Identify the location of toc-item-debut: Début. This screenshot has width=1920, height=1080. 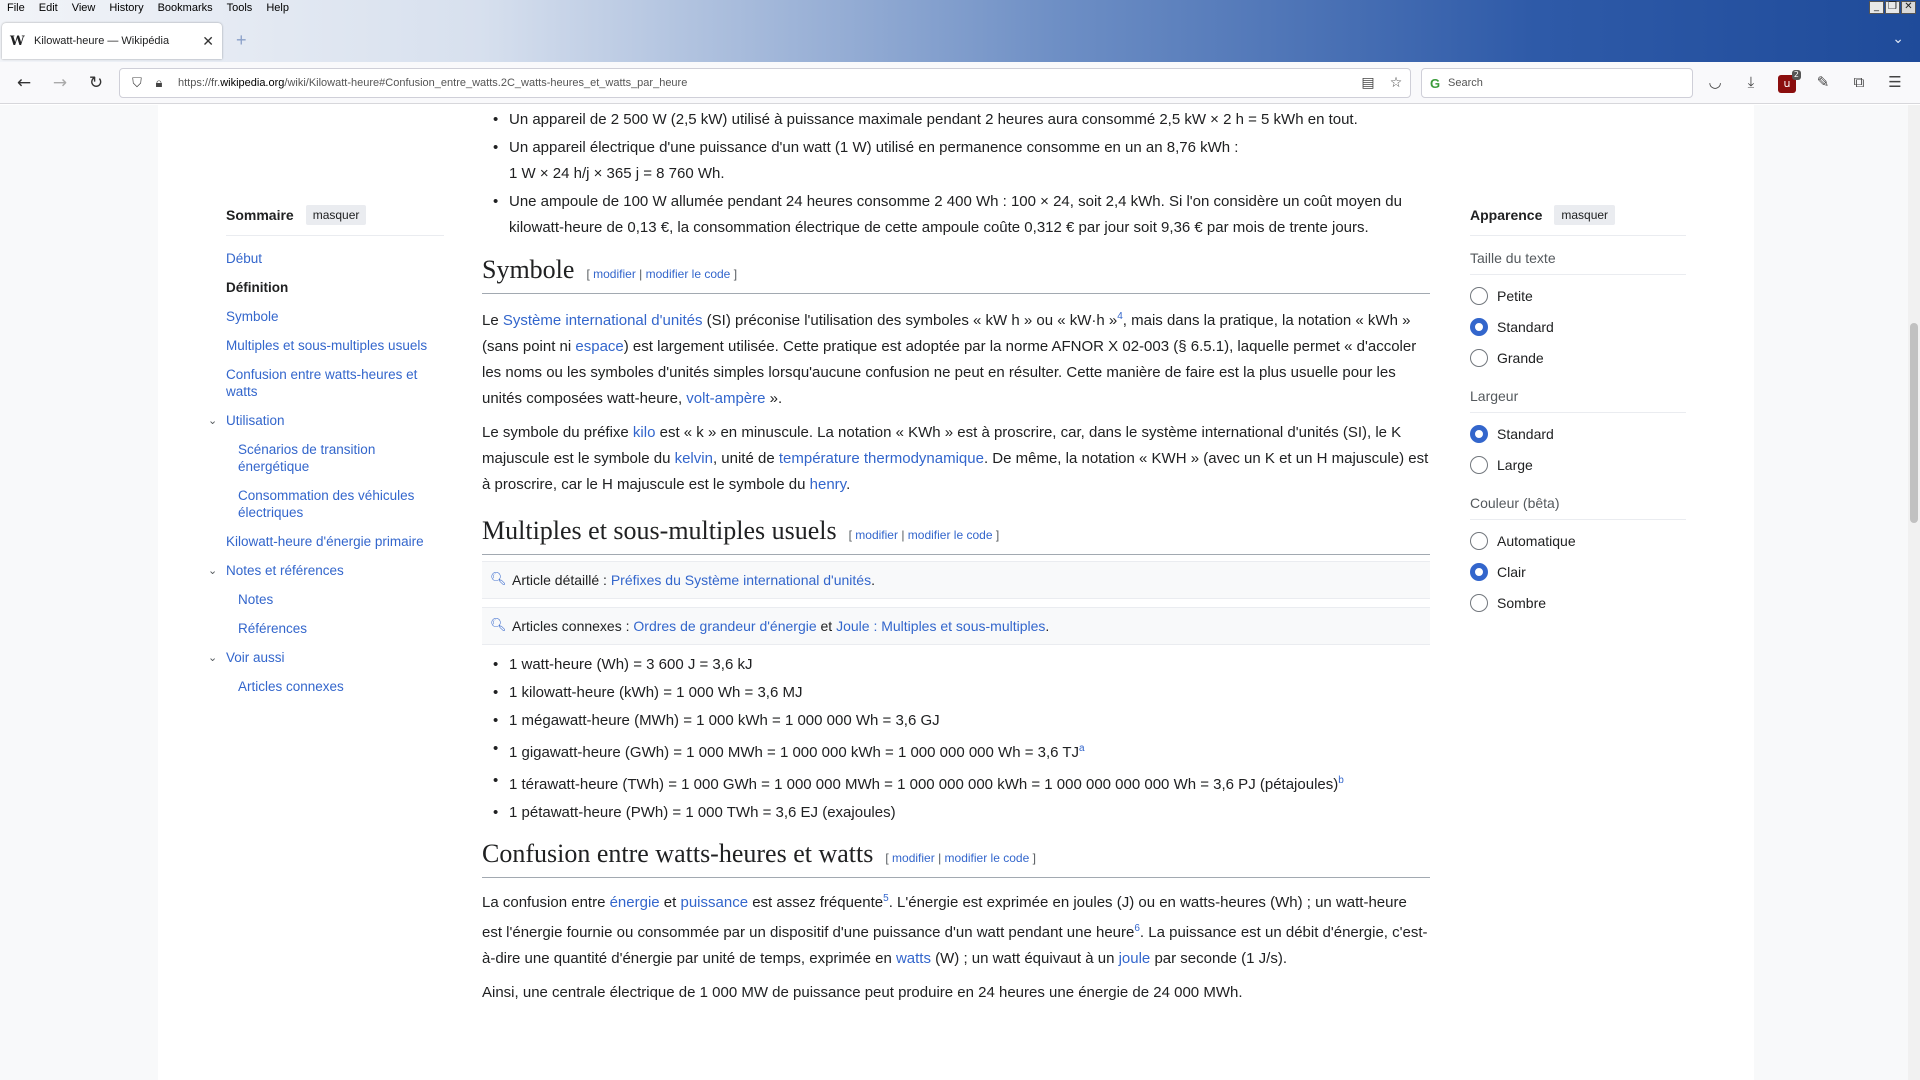
(335, 258).